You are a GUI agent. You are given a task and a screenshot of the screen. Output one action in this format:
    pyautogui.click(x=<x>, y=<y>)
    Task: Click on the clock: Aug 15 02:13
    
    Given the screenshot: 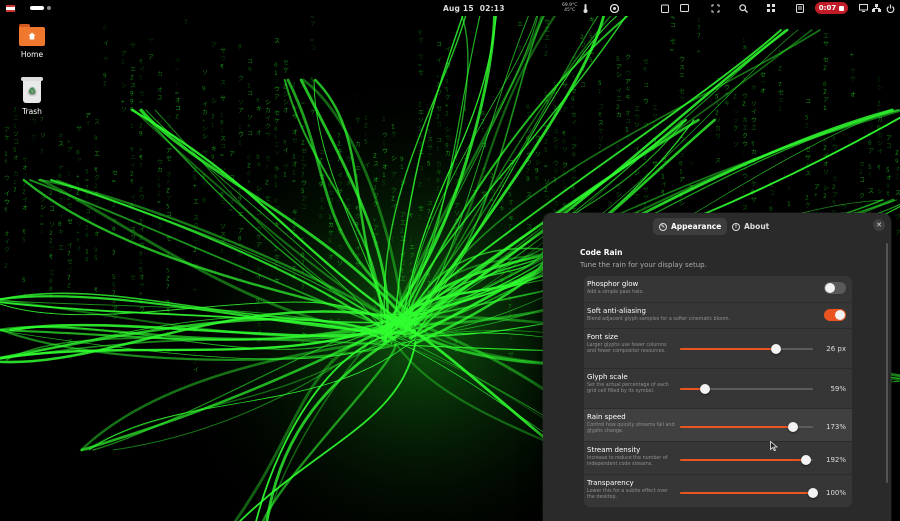 What is the action you would take?
    pyautogui.click(x=474, y=8)
    